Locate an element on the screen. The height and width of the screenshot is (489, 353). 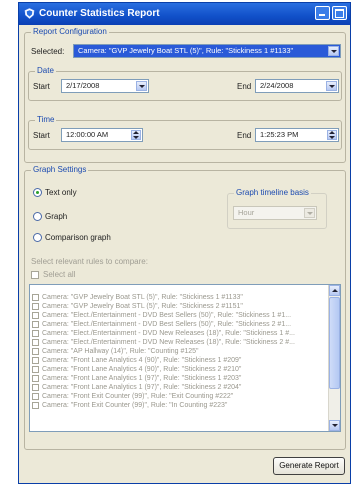
rules-scrollbar is located at coordinates (334, 358).